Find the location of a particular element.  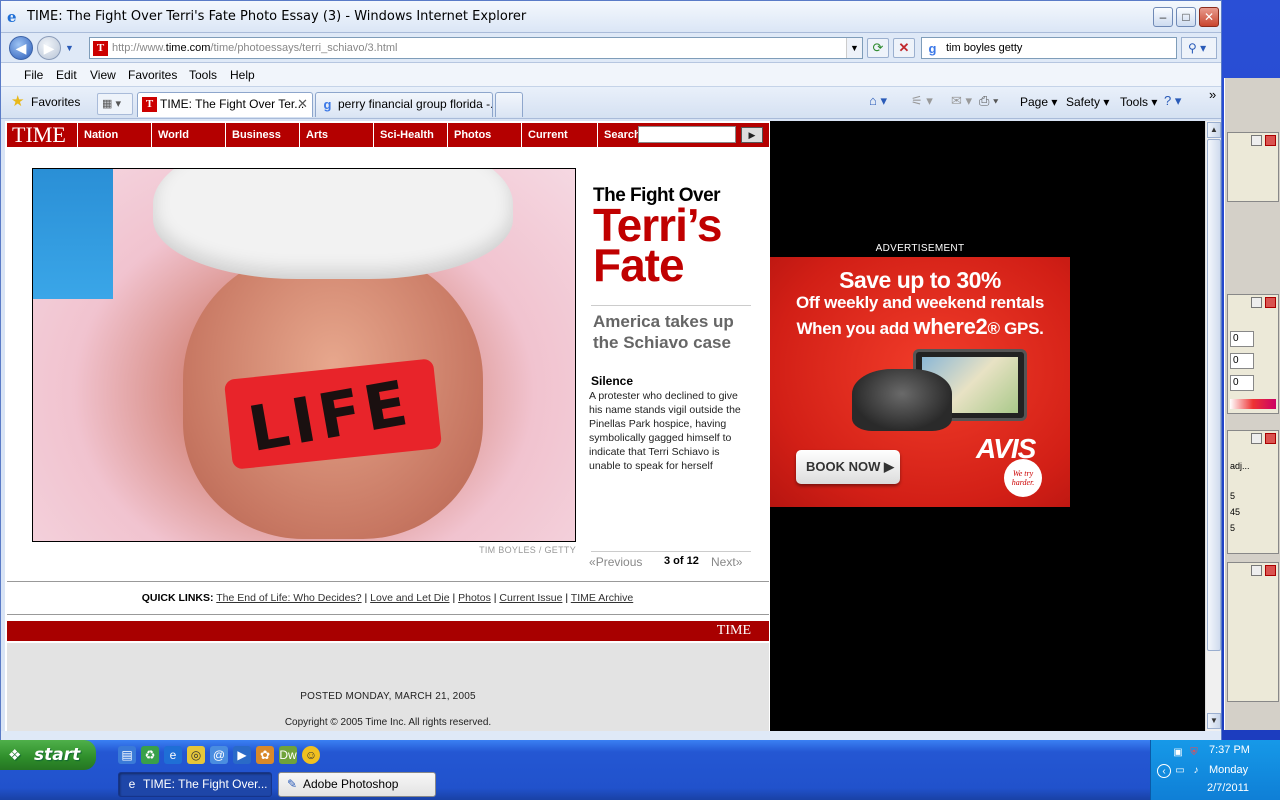

forward-button: ▶ is located at coordinates (49, 48).